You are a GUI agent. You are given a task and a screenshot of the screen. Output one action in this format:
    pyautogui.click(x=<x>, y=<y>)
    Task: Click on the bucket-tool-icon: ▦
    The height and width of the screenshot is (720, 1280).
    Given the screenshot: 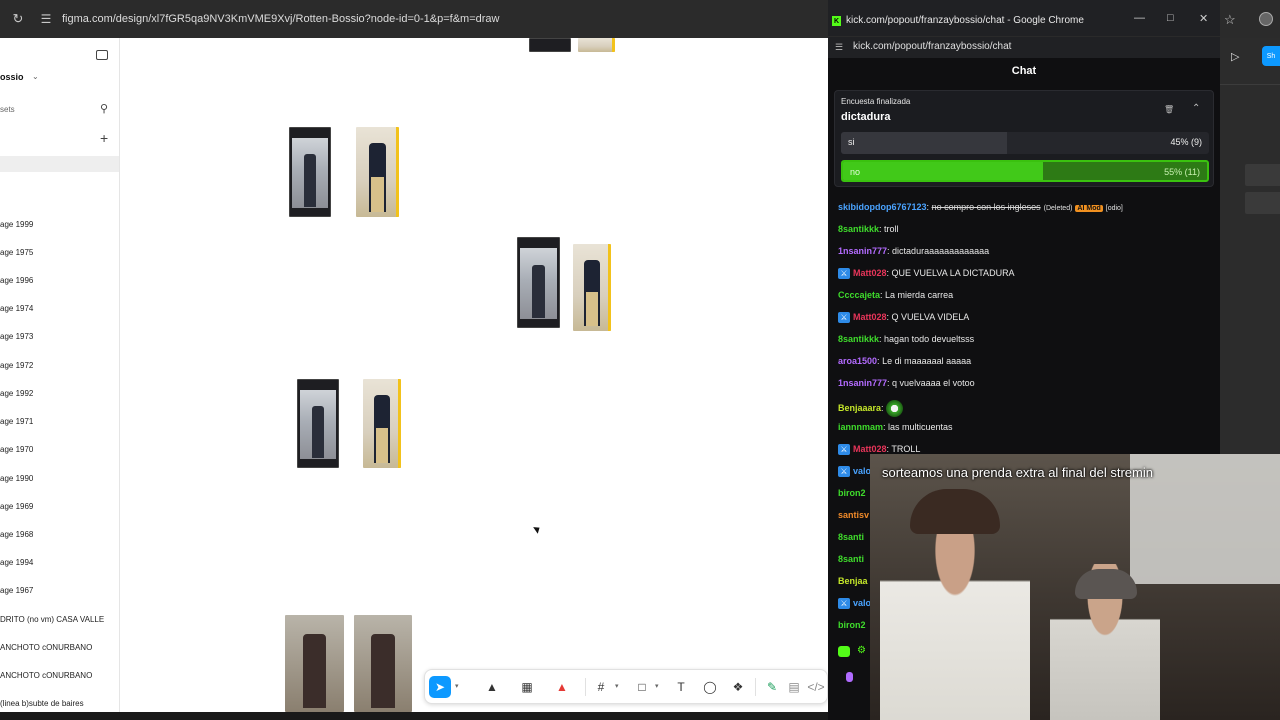 What is the action you would take?
    pyautogui.click(x=527, y=687)
    